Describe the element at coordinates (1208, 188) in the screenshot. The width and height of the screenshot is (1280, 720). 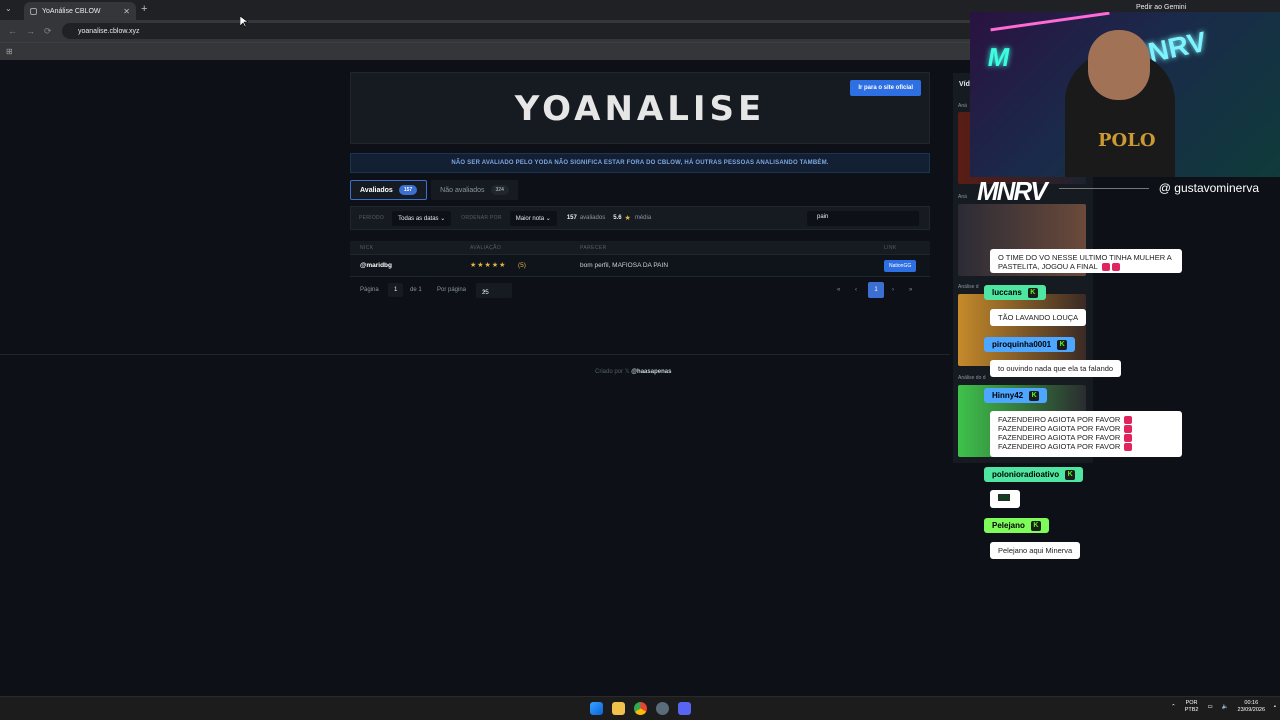
I see `streamer-handle: @ gustavominerva` at that location.